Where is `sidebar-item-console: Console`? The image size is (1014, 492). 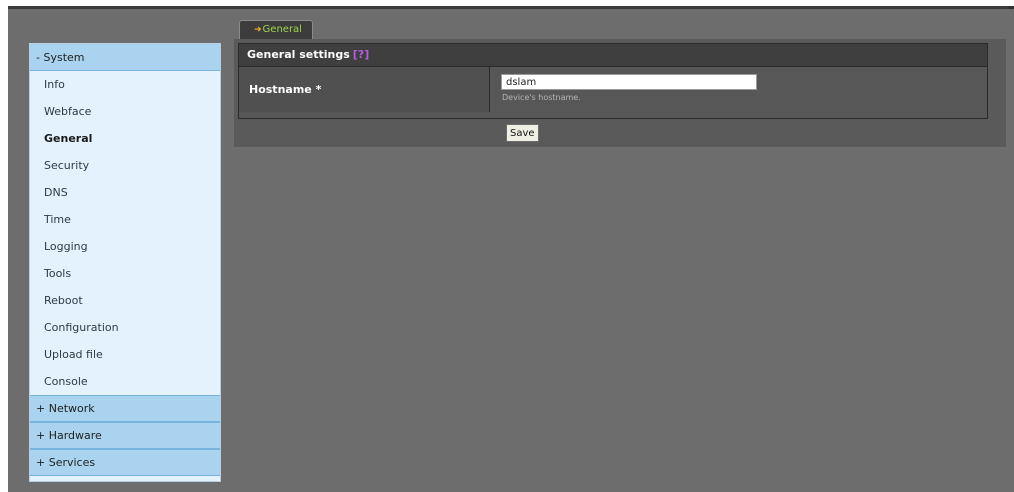 sidebar-item-console: Console is located at coordinates (125, 381).